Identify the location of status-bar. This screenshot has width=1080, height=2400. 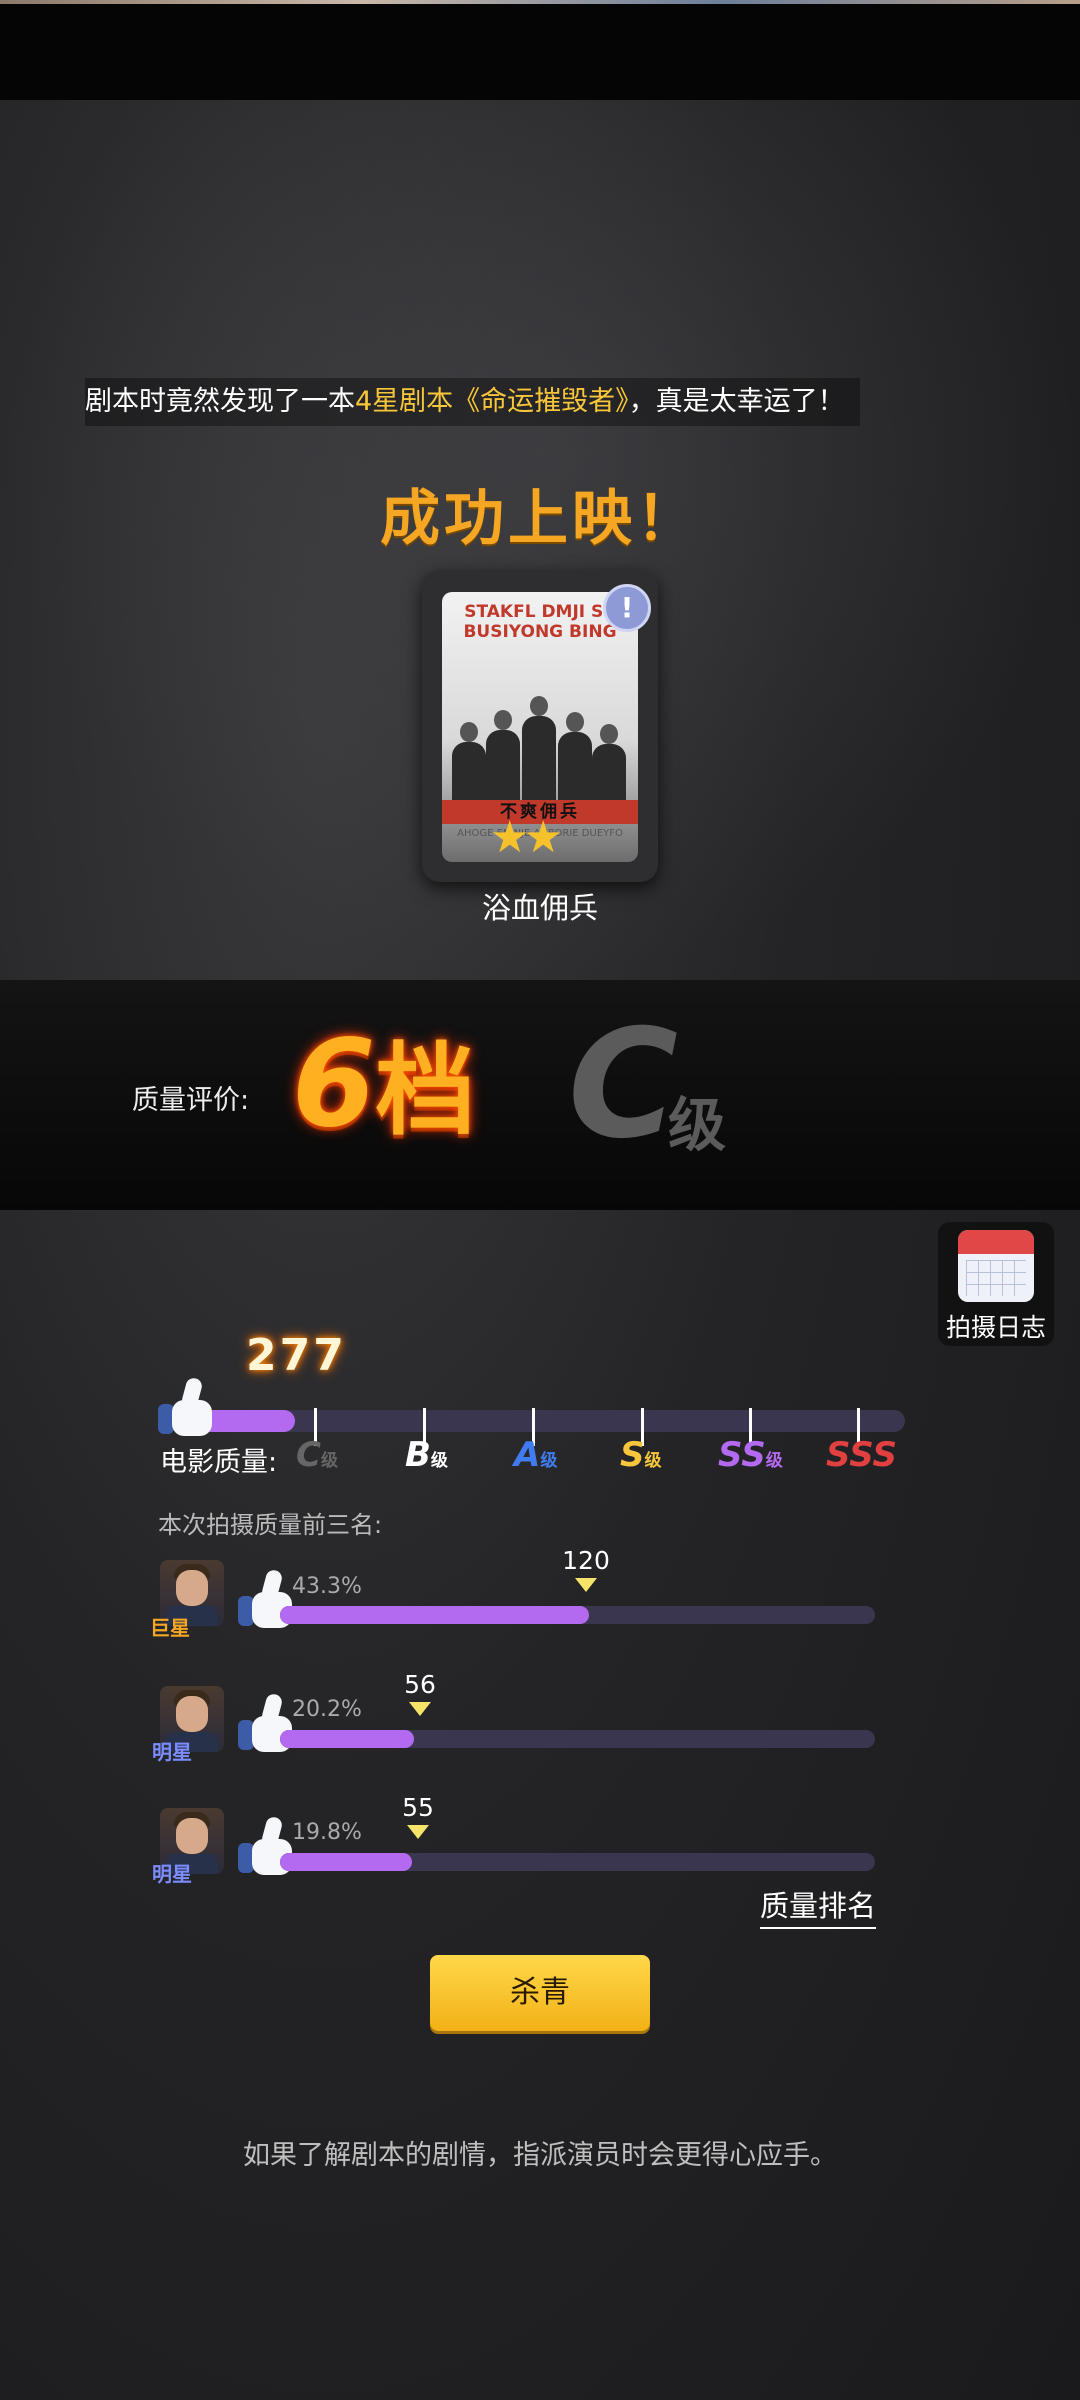
(540, 50).